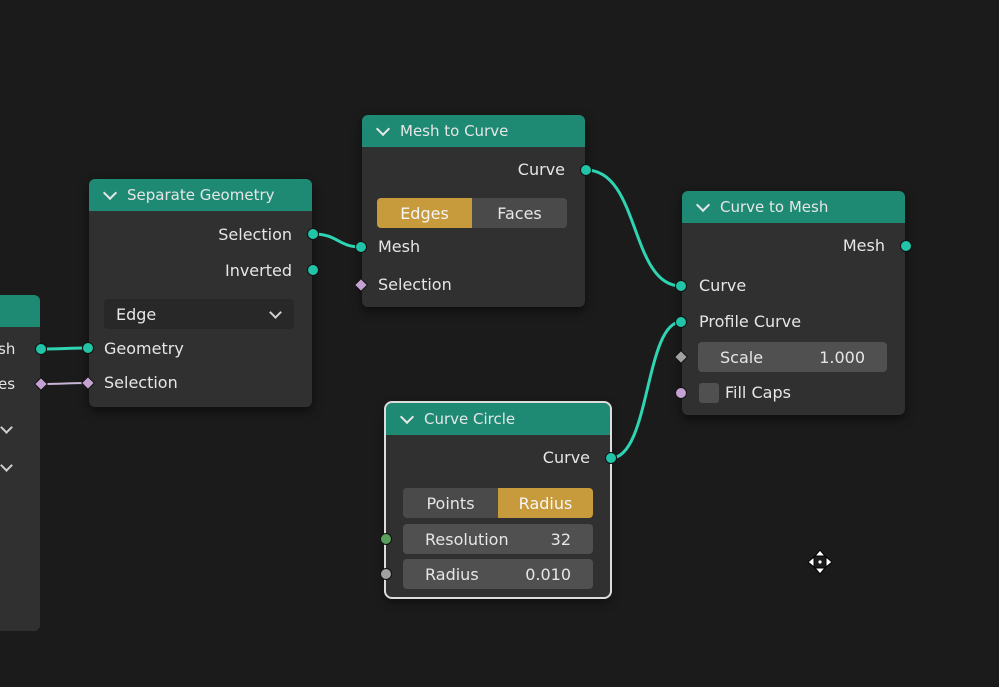 This screenshot has height=687, width=999. What do you see at coordinates (863, 245) in the screenshot?
I see `output-mesh-label: Mesh` at bounding box center [863, 245].